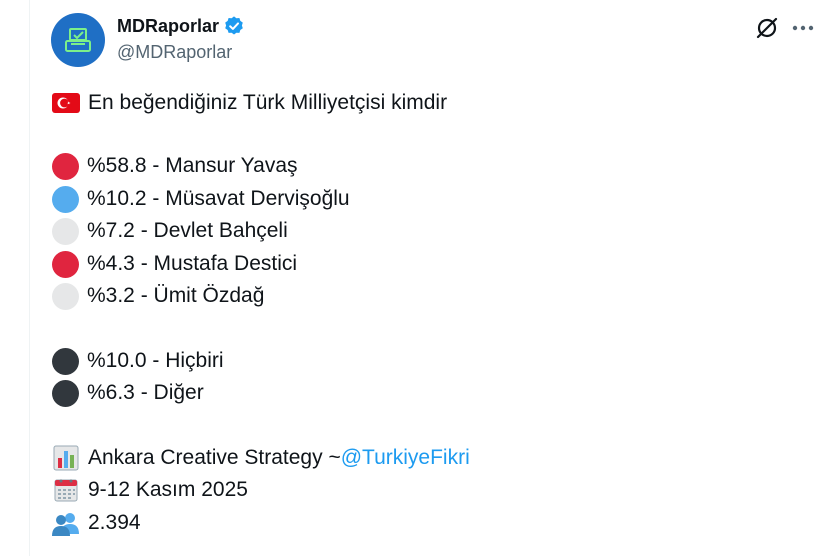  Describe the element at coordinates (168, 26) in the screenshot. I see `author-display-name: MDRaporlar` at that location.